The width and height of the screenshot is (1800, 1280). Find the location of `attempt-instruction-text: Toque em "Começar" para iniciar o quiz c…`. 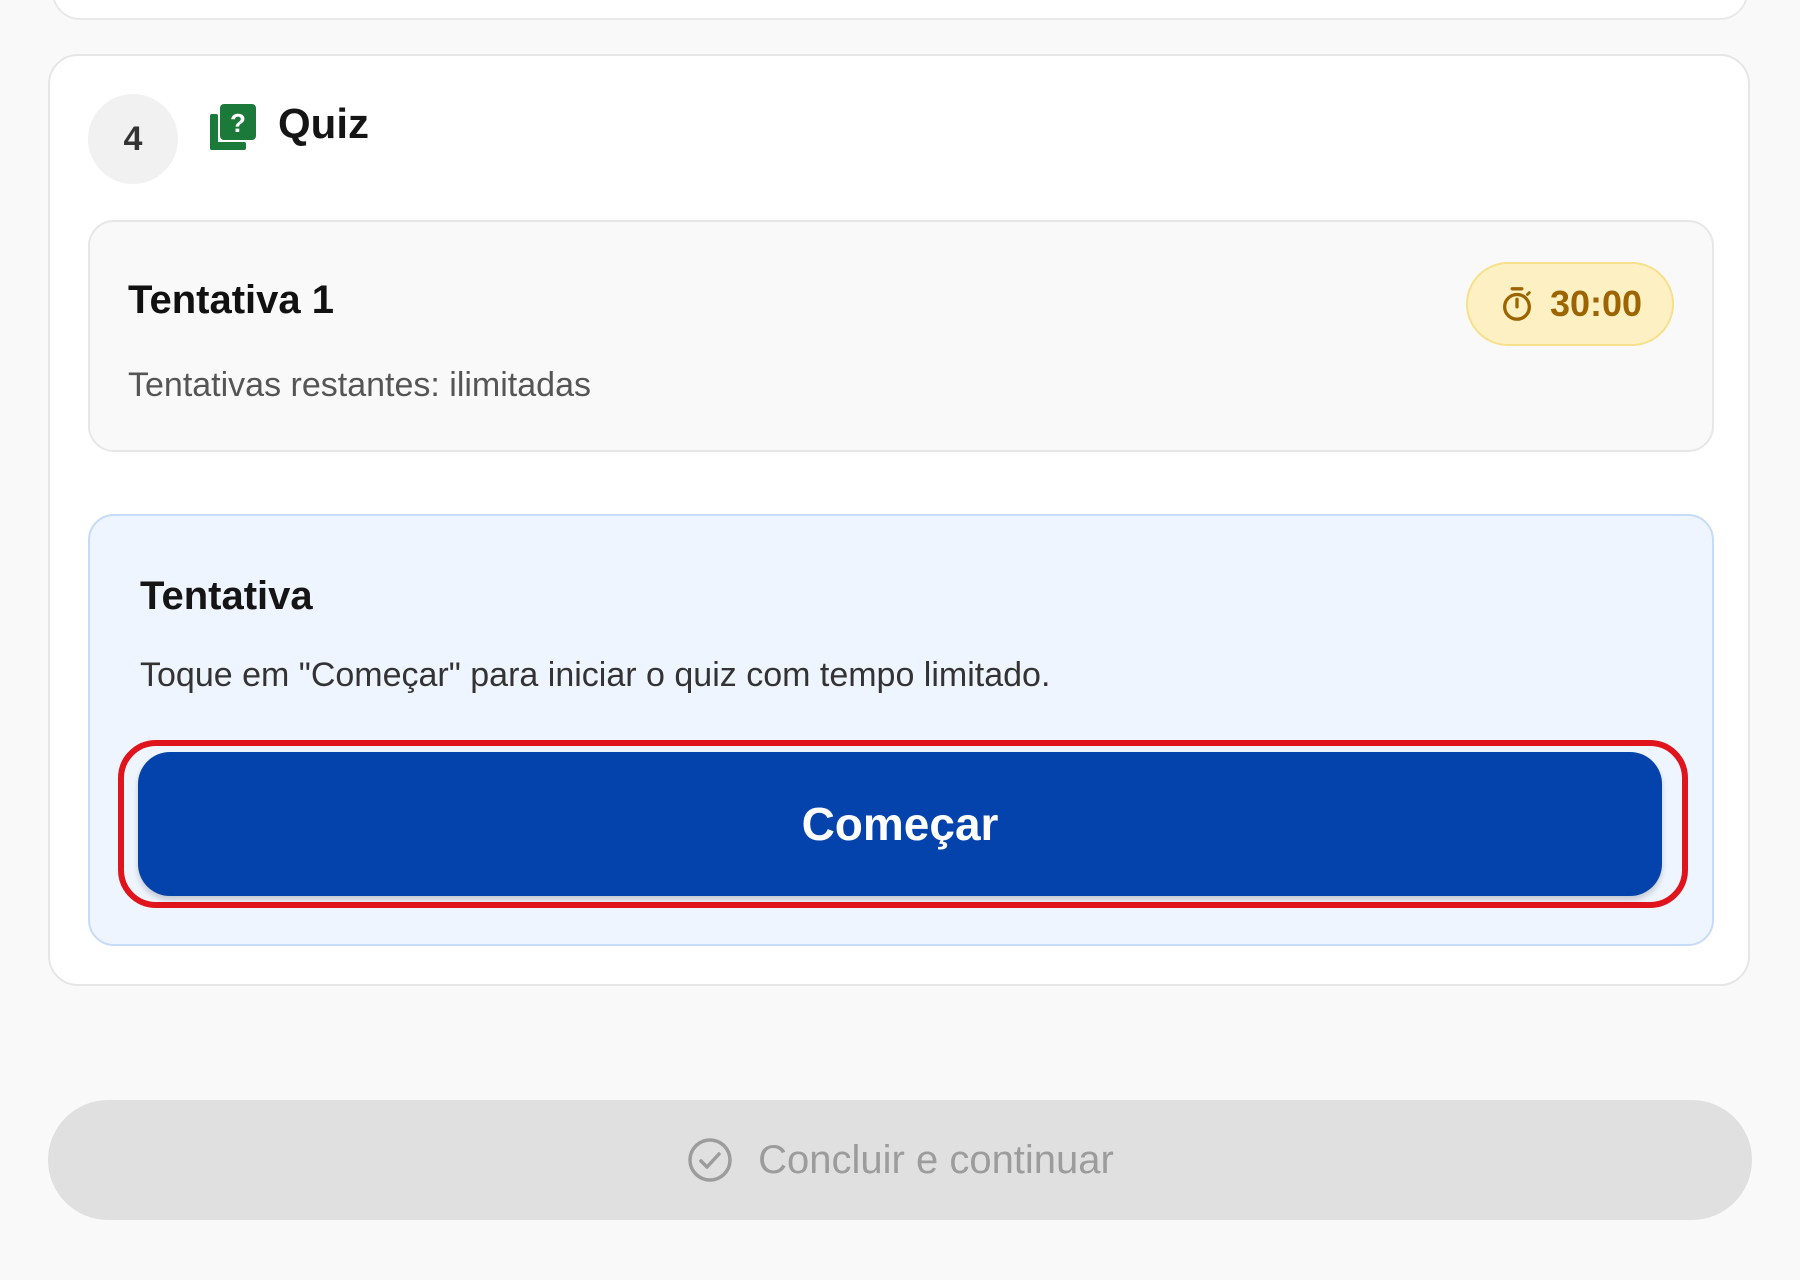

attempt-instruction-text: Toque em "Começar" para iniciar o quiz c… is located at coordinates (595, 675).